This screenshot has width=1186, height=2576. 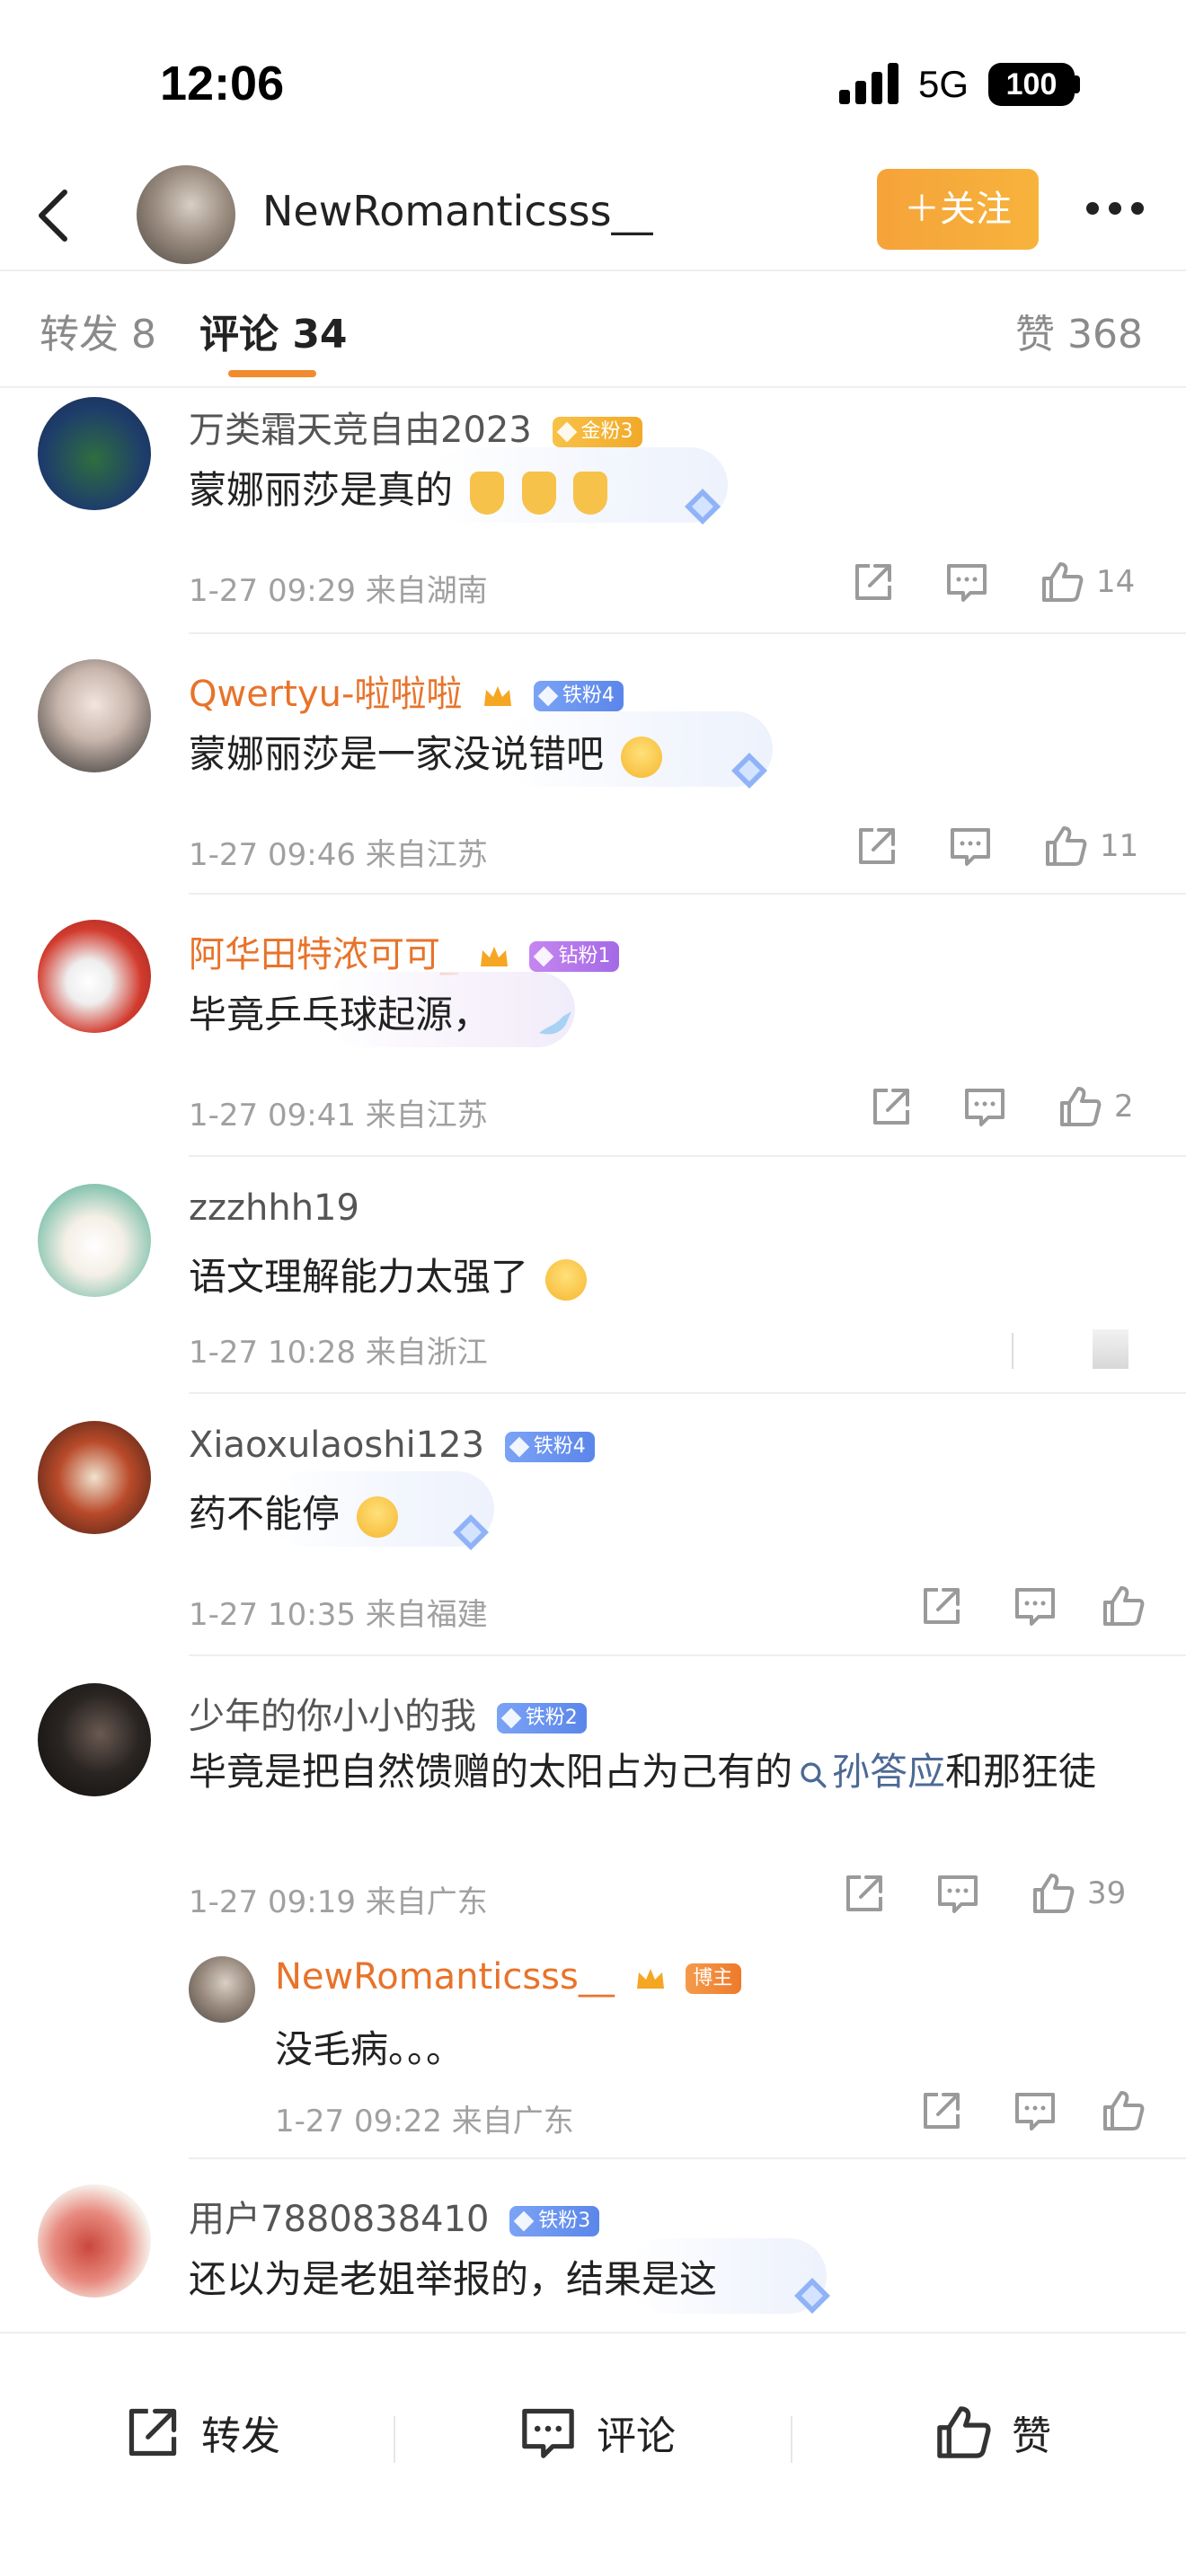 I want to click on fan-badge: 铁粉4, so click(x=549, y=1447).